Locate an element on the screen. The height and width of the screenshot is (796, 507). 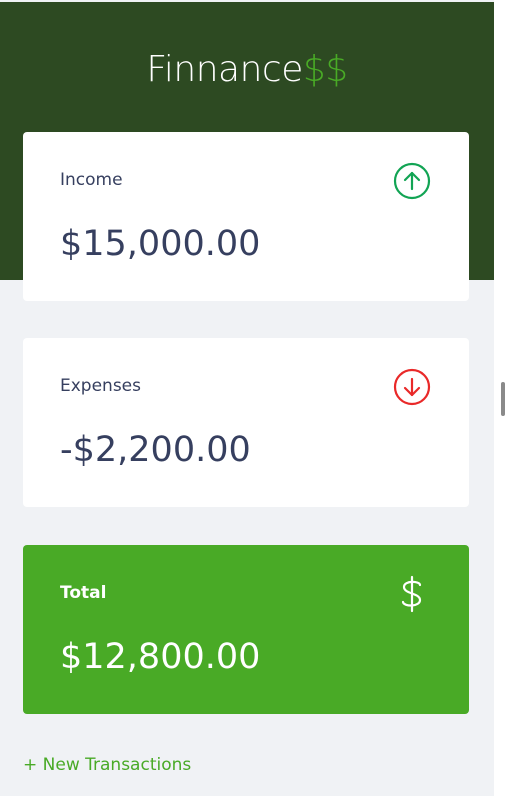
income-label: Income is located at coordinates (91, 180).